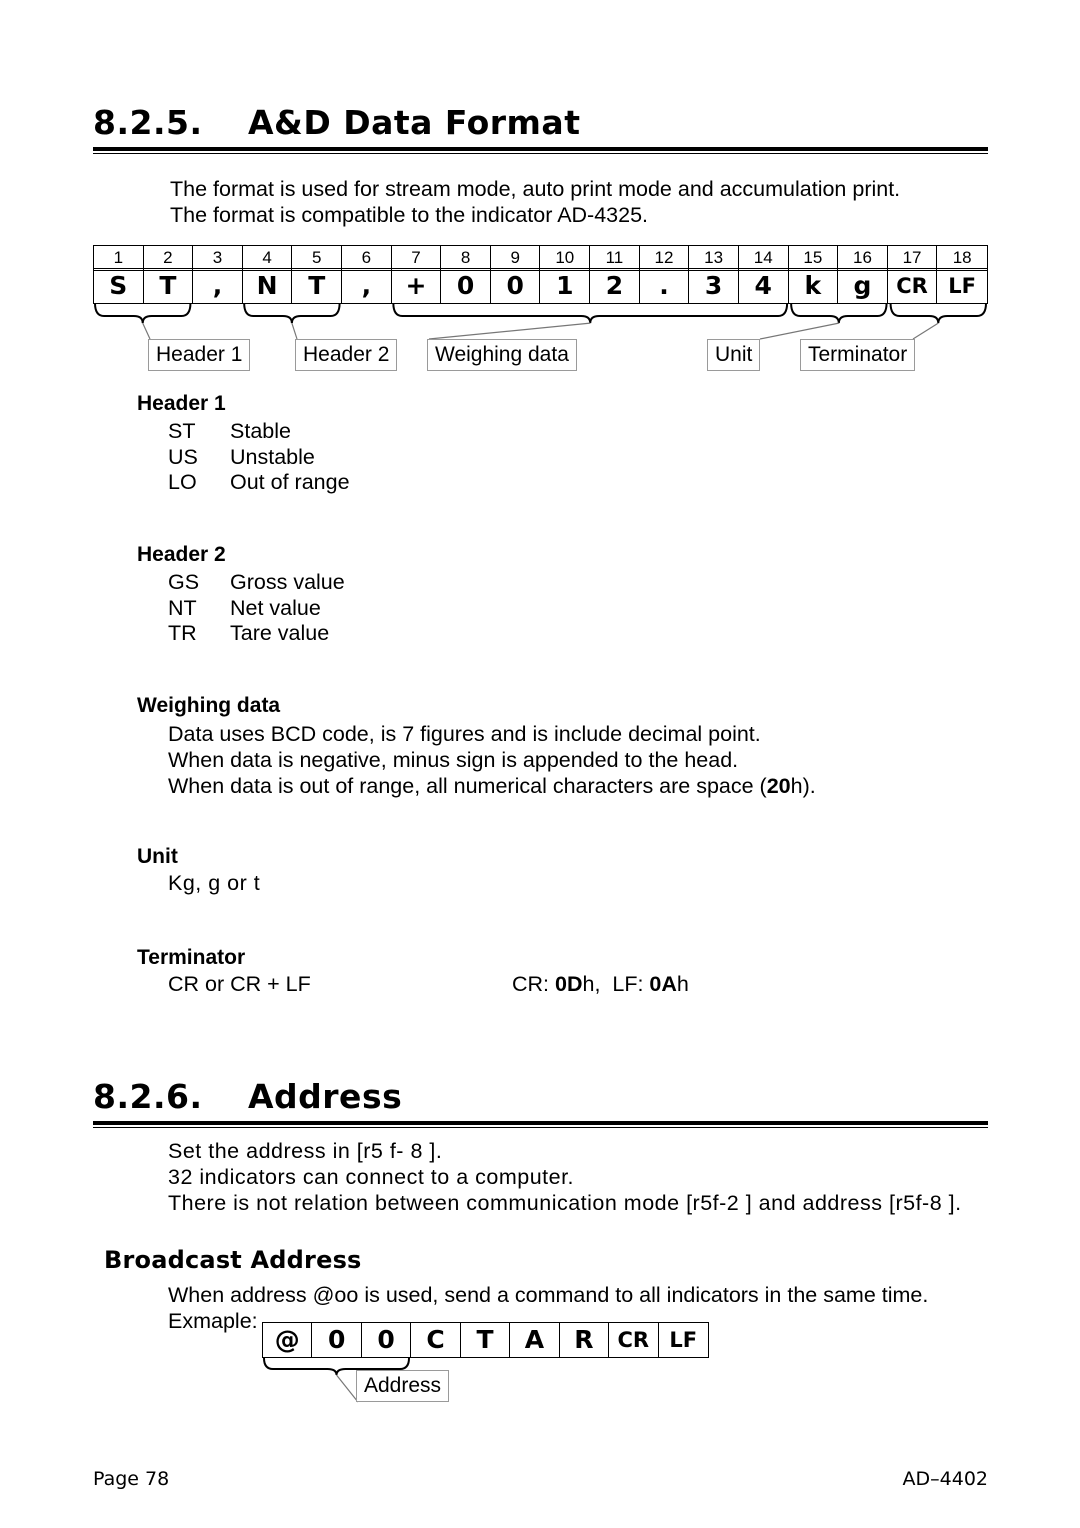 This screenshot has height=1528, width=1080. Describe the element at coordinates (663, 984) in the screenshot. I see `hex-value-0a: 0A` at that location.